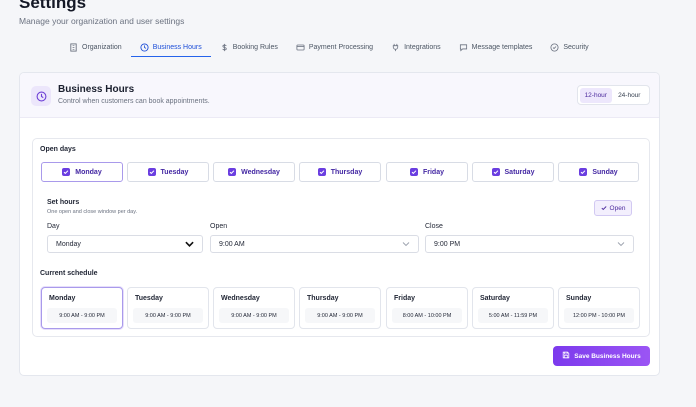 The image size is (696, 407). I want to click on tab-booking-rules: Booking Rules, so click(249, 47).